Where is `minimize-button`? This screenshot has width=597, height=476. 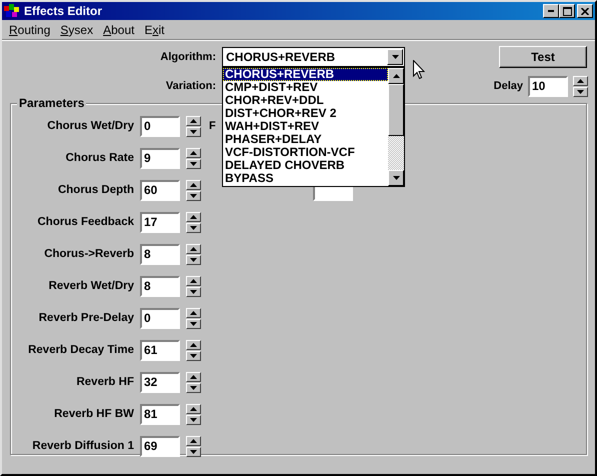 minimize-button is located at coordinates (551, 11).